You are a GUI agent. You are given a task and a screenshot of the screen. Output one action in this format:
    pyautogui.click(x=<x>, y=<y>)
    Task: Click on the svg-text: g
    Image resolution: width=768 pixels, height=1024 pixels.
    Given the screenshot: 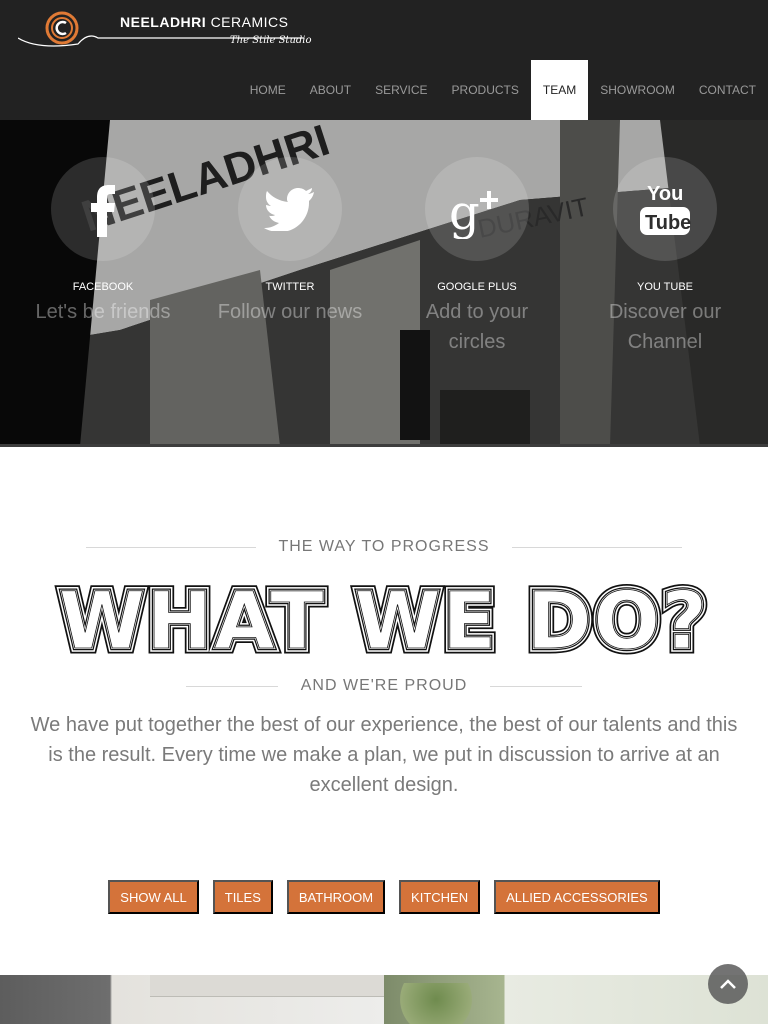 What is the action you would take?
    pyautogui.click(x=464, y=212)
    